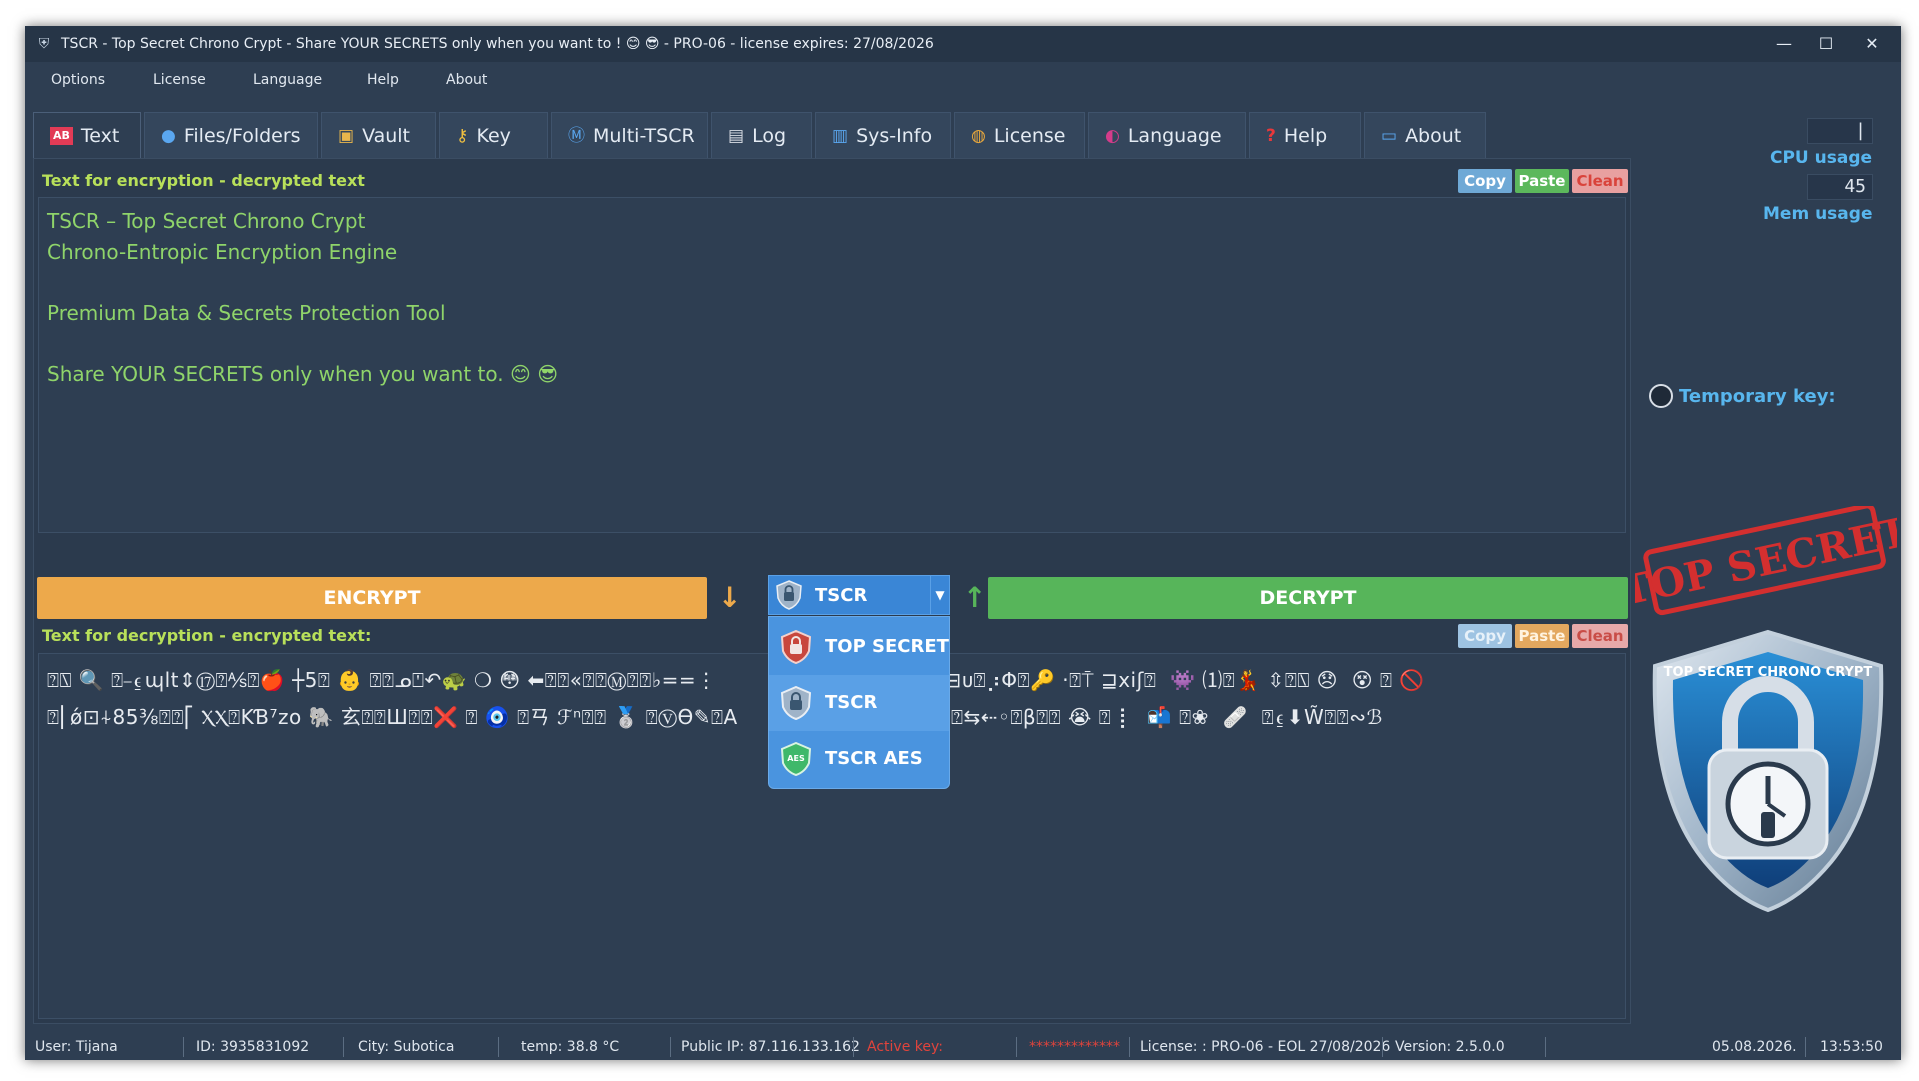 The height and width of the screenshot is (1081, 1919). What do you see at coordinates (939, 595) in the screenshot?
I see `chevron-down-icon: ▼` at bounding box center [939, 595].